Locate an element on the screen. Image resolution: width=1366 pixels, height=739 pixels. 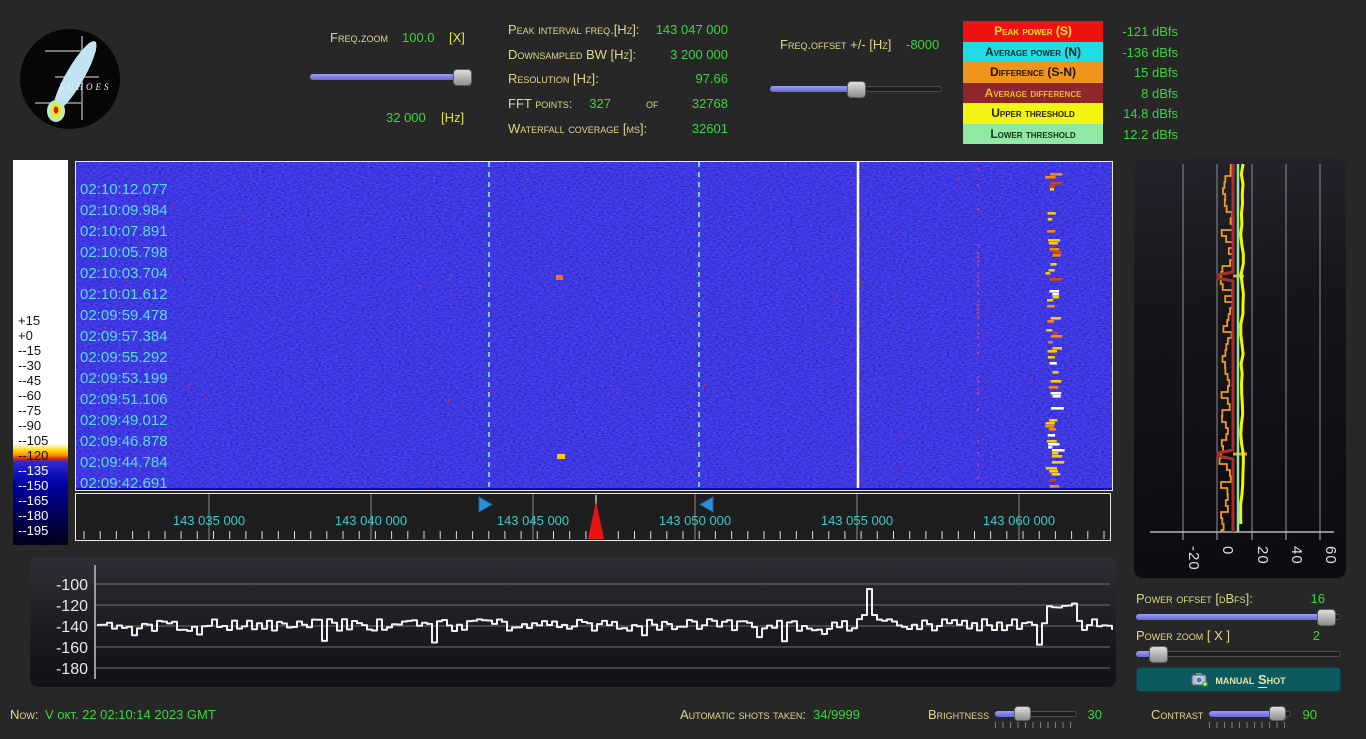
manual-shot-button: manual Shot is located at coordinates (1238, 679).